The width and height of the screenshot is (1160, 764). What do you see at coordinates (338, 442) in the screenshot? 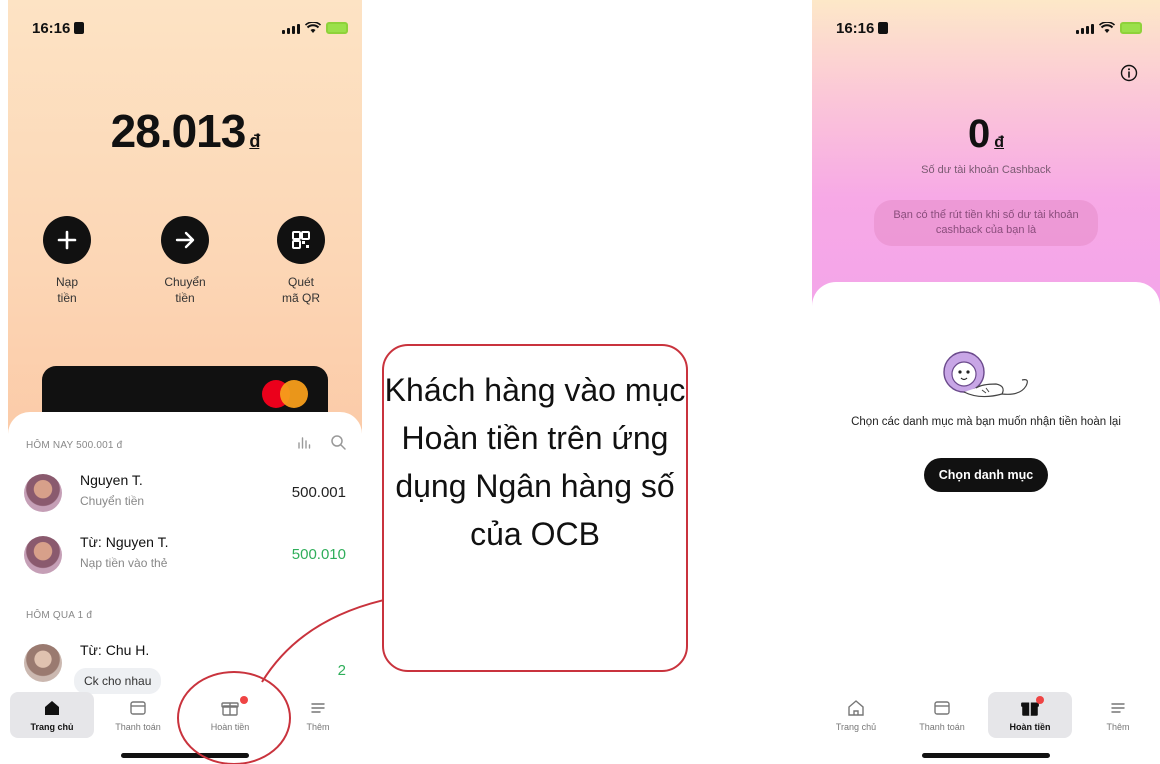
I see `search-icon` at bounding box center [338, 442].